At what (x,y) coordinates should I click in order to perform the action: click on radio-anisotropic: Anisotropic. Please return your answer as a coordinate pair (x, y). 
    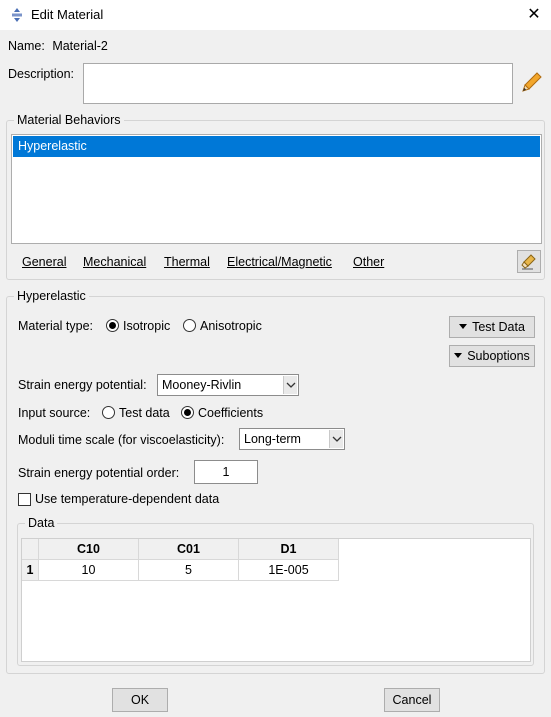
    Looking at the image, I should click on (222, 326).